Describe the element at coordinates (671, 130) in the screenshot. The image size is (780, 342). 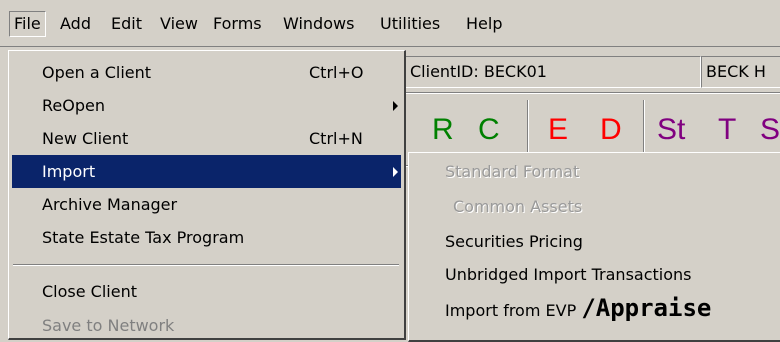
I see `toolbar-button-st: St` at that location.